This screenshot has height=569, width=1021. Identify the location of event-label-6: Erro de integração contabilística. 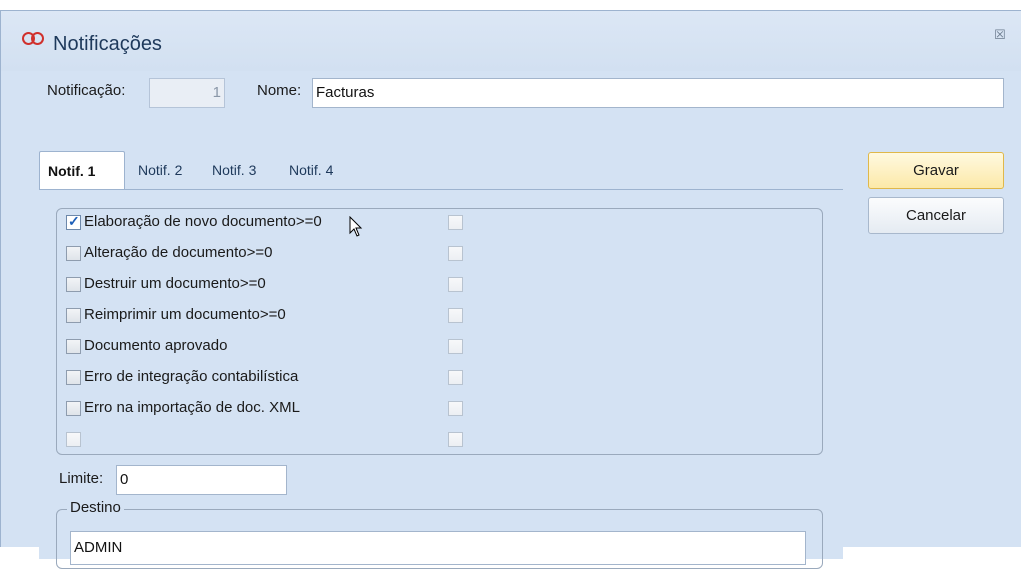
(191, 376).